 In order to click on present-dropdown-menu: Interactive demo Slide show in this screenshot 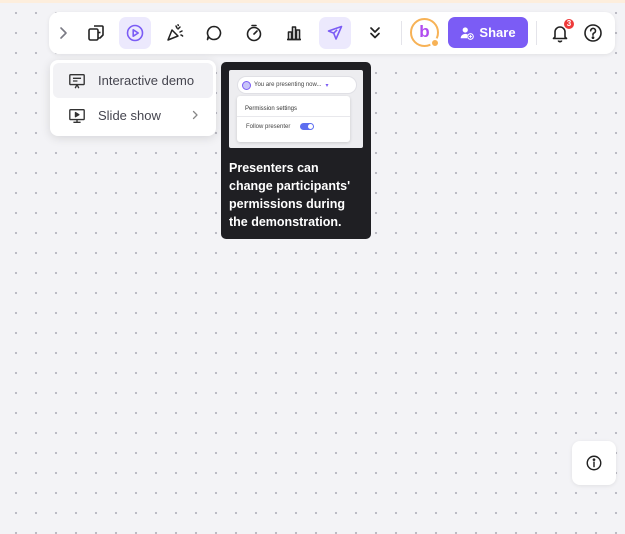, I will do `click(133, 98)`.